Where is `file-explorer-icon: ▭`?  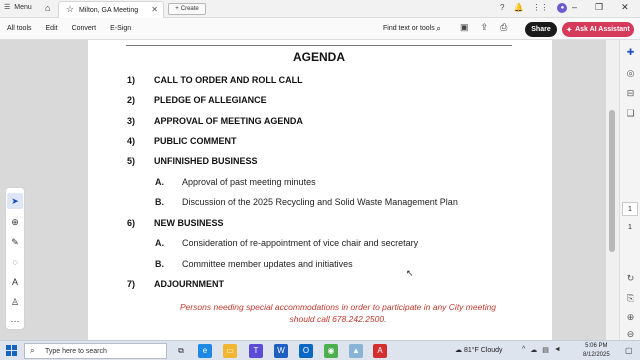
file-explorer-icon: ▭ is located at coordinates (230, 351).